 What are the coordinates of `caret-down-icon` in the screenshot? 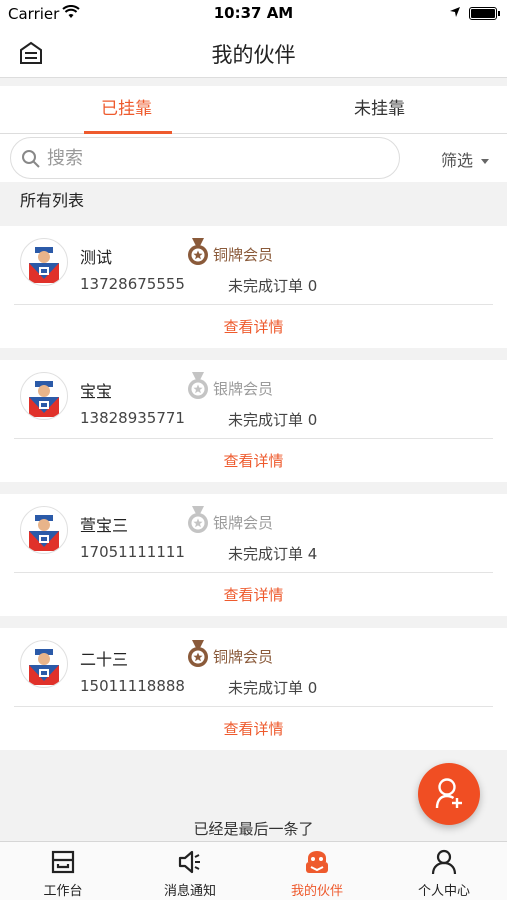 It's located at (485, 161).